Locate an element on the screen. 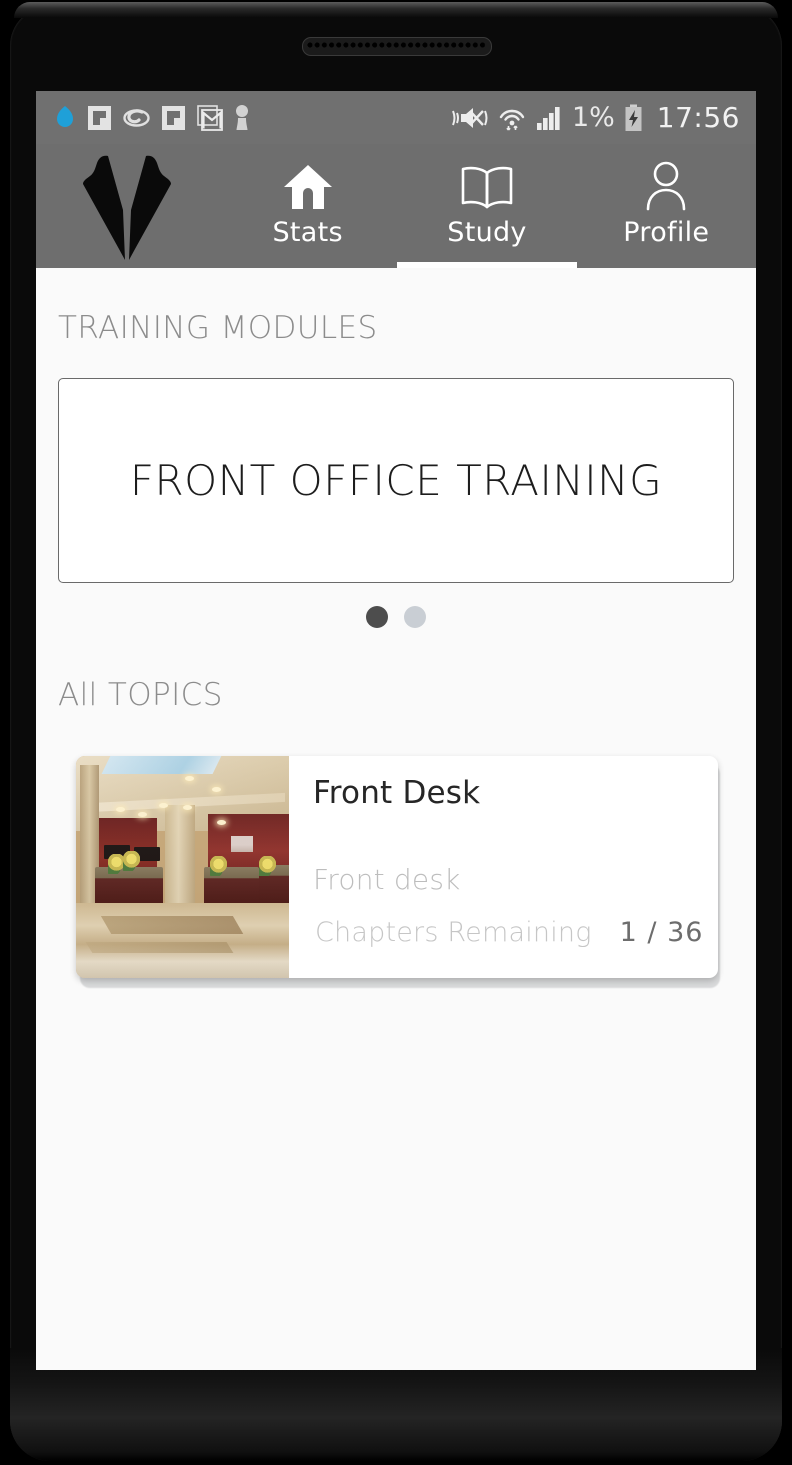  swirl-g-icon is located at coordinates (136, 117).